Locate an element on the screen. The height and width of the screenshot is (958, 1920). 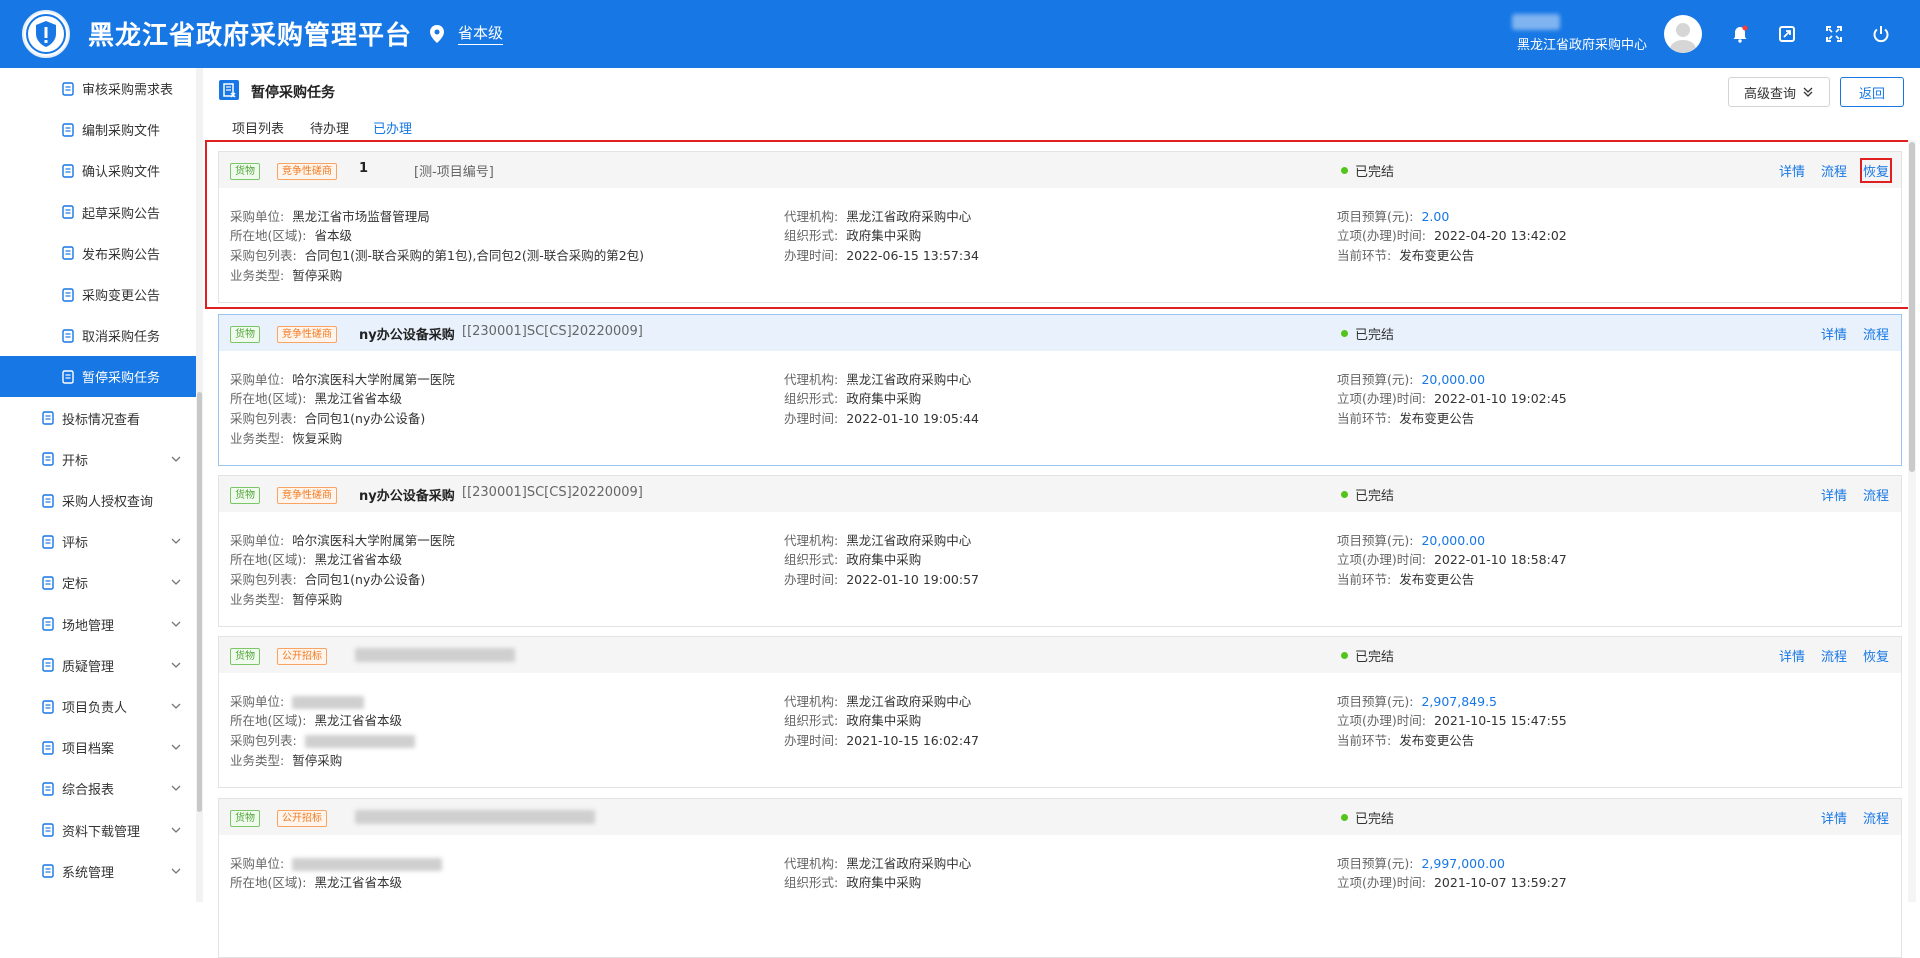
category-tag: 货物 is located at coordinates (245, 818).